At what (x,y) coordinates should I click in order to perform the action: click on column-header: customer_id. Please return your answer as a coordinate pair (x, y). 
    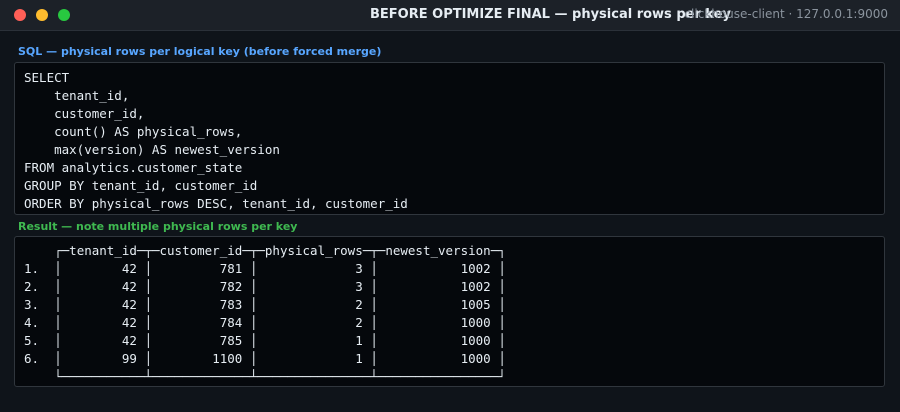
    Looking at the image, I should click on (201, 250).